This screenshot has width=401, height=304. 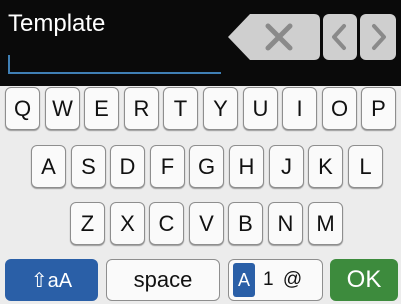 What do you see at coordinates (127, 223) in the screenshot?
I see `key-x: X` at bounding box center [127, 223].